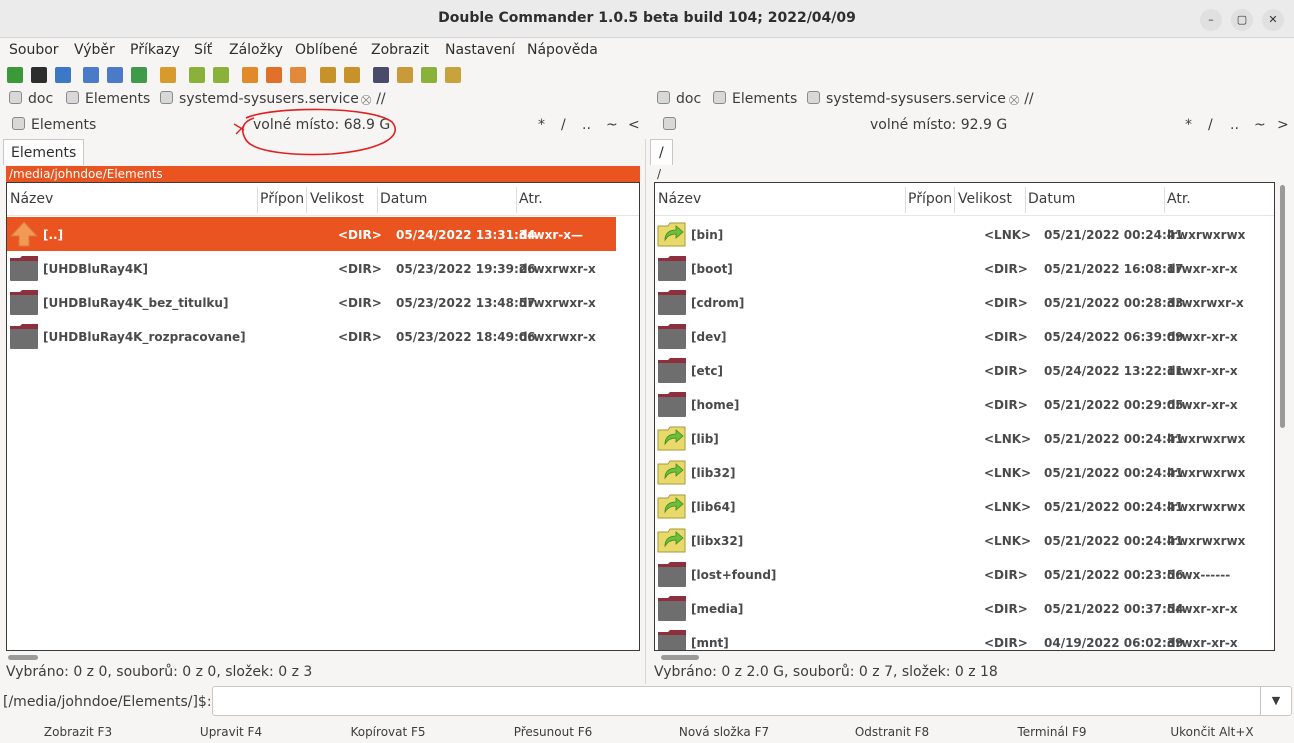  I want to click on copy-left-icon, so click(197, 75).